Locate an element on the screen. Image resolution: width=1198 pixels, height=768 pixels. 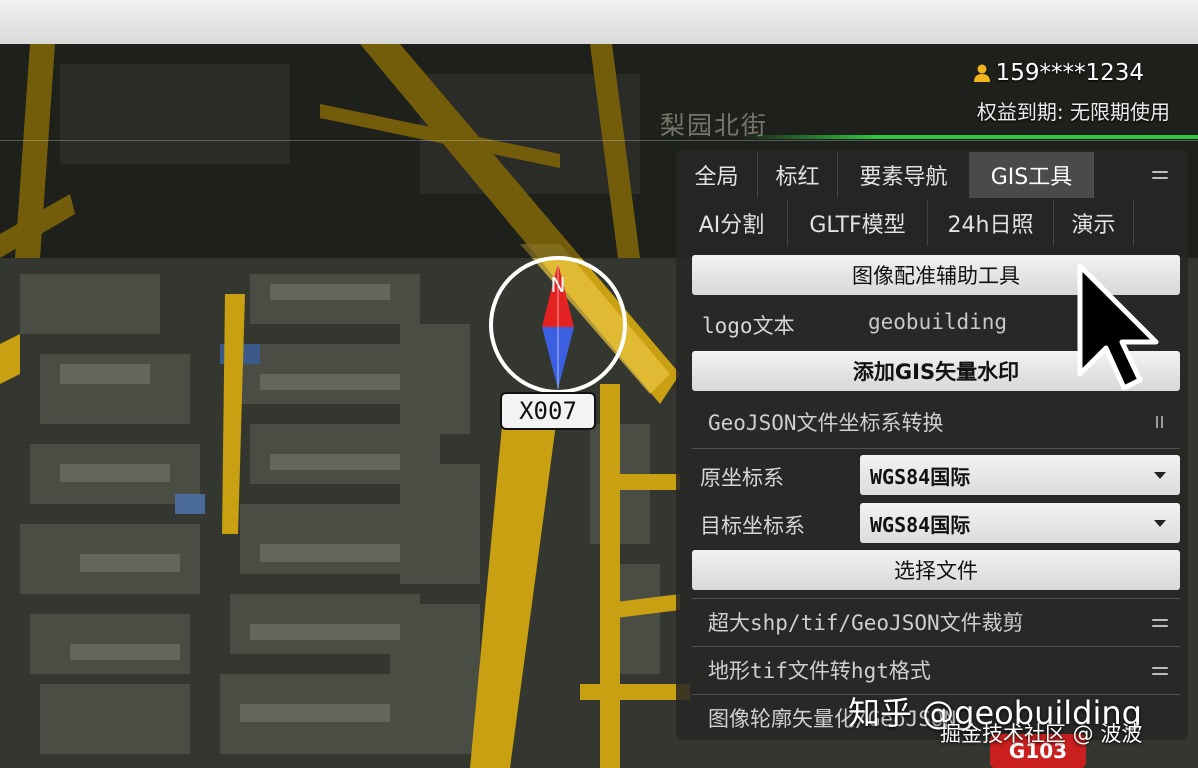
tab-gltf-model: GLTF模型 is located at coordinates (858, 223).